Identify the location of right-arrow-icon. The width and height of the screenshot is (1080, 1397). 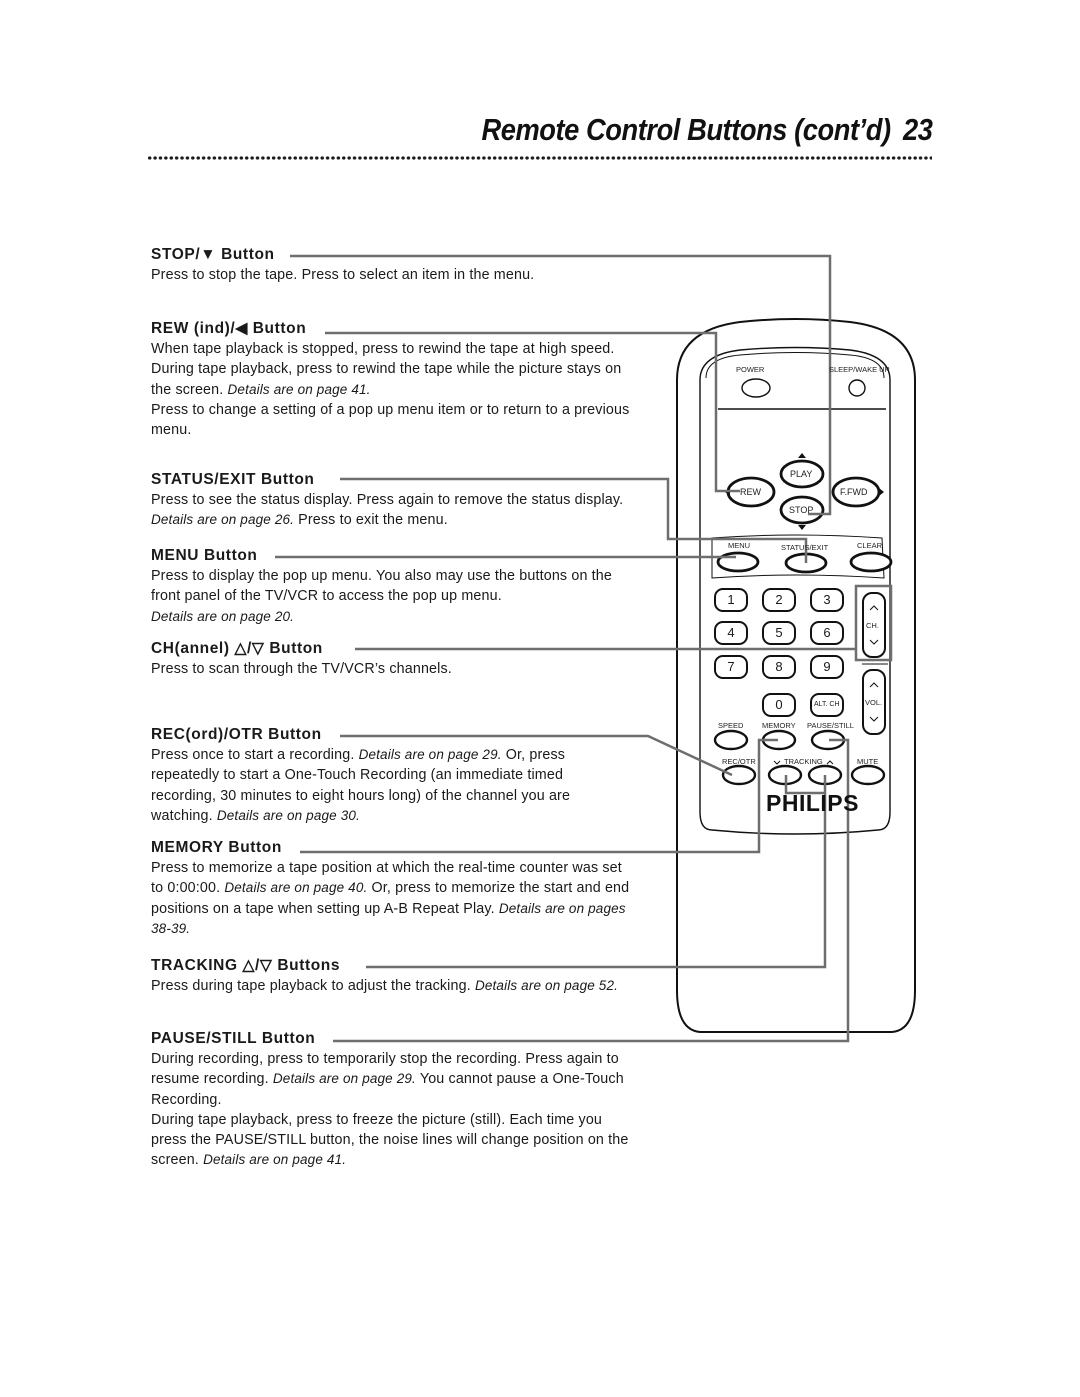
(881, 492).